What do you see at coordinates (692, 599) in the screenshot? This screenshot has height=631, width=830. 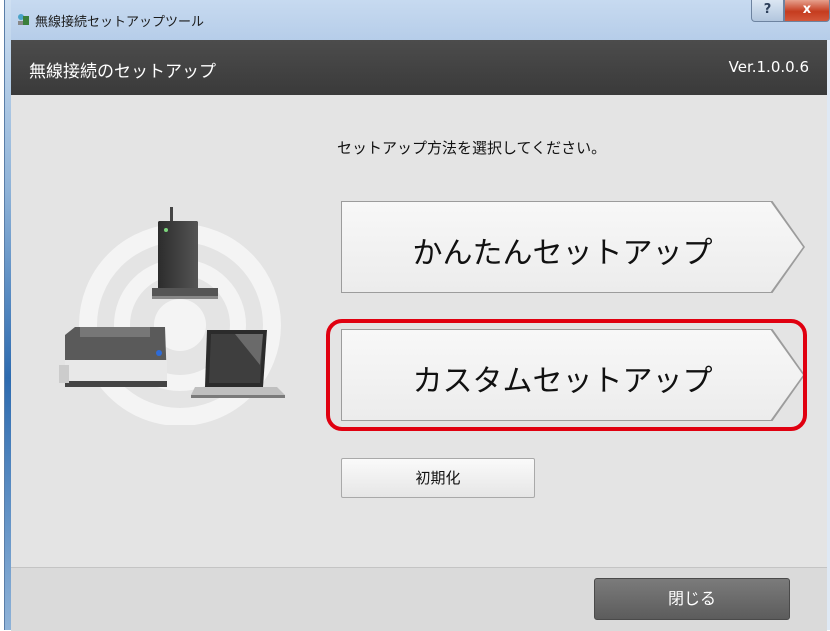 I see `close-button: 閉じる` at bounding box center [692, 599].